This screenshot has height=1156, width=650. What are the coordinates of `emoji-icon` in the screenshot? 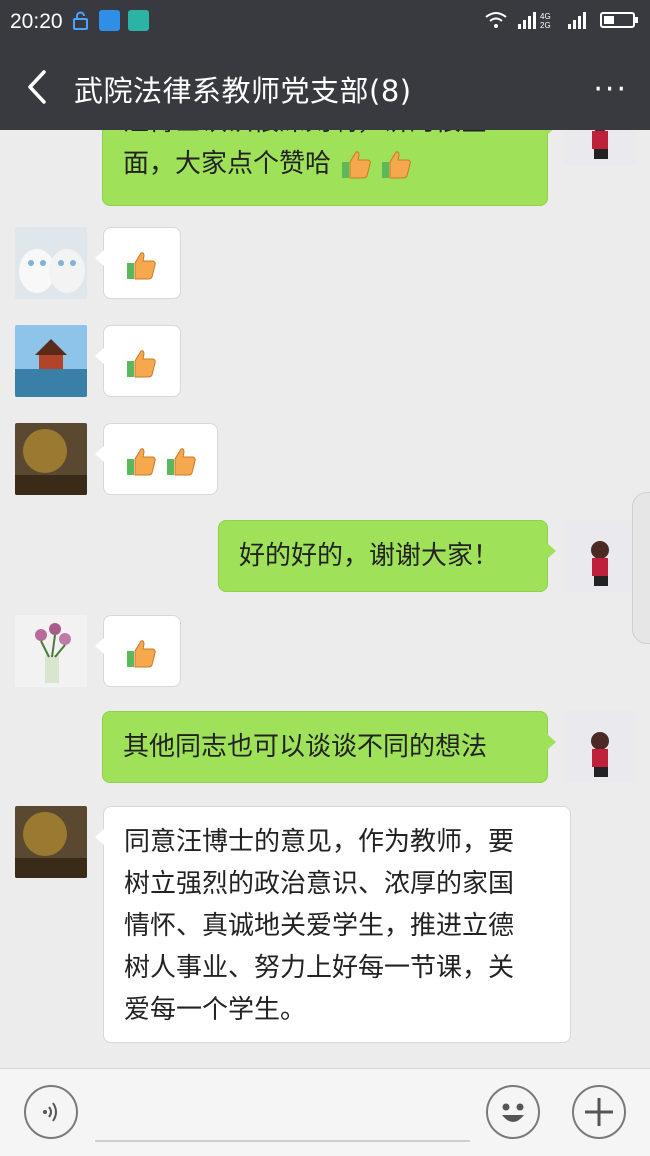 It's located at (513, 1112).